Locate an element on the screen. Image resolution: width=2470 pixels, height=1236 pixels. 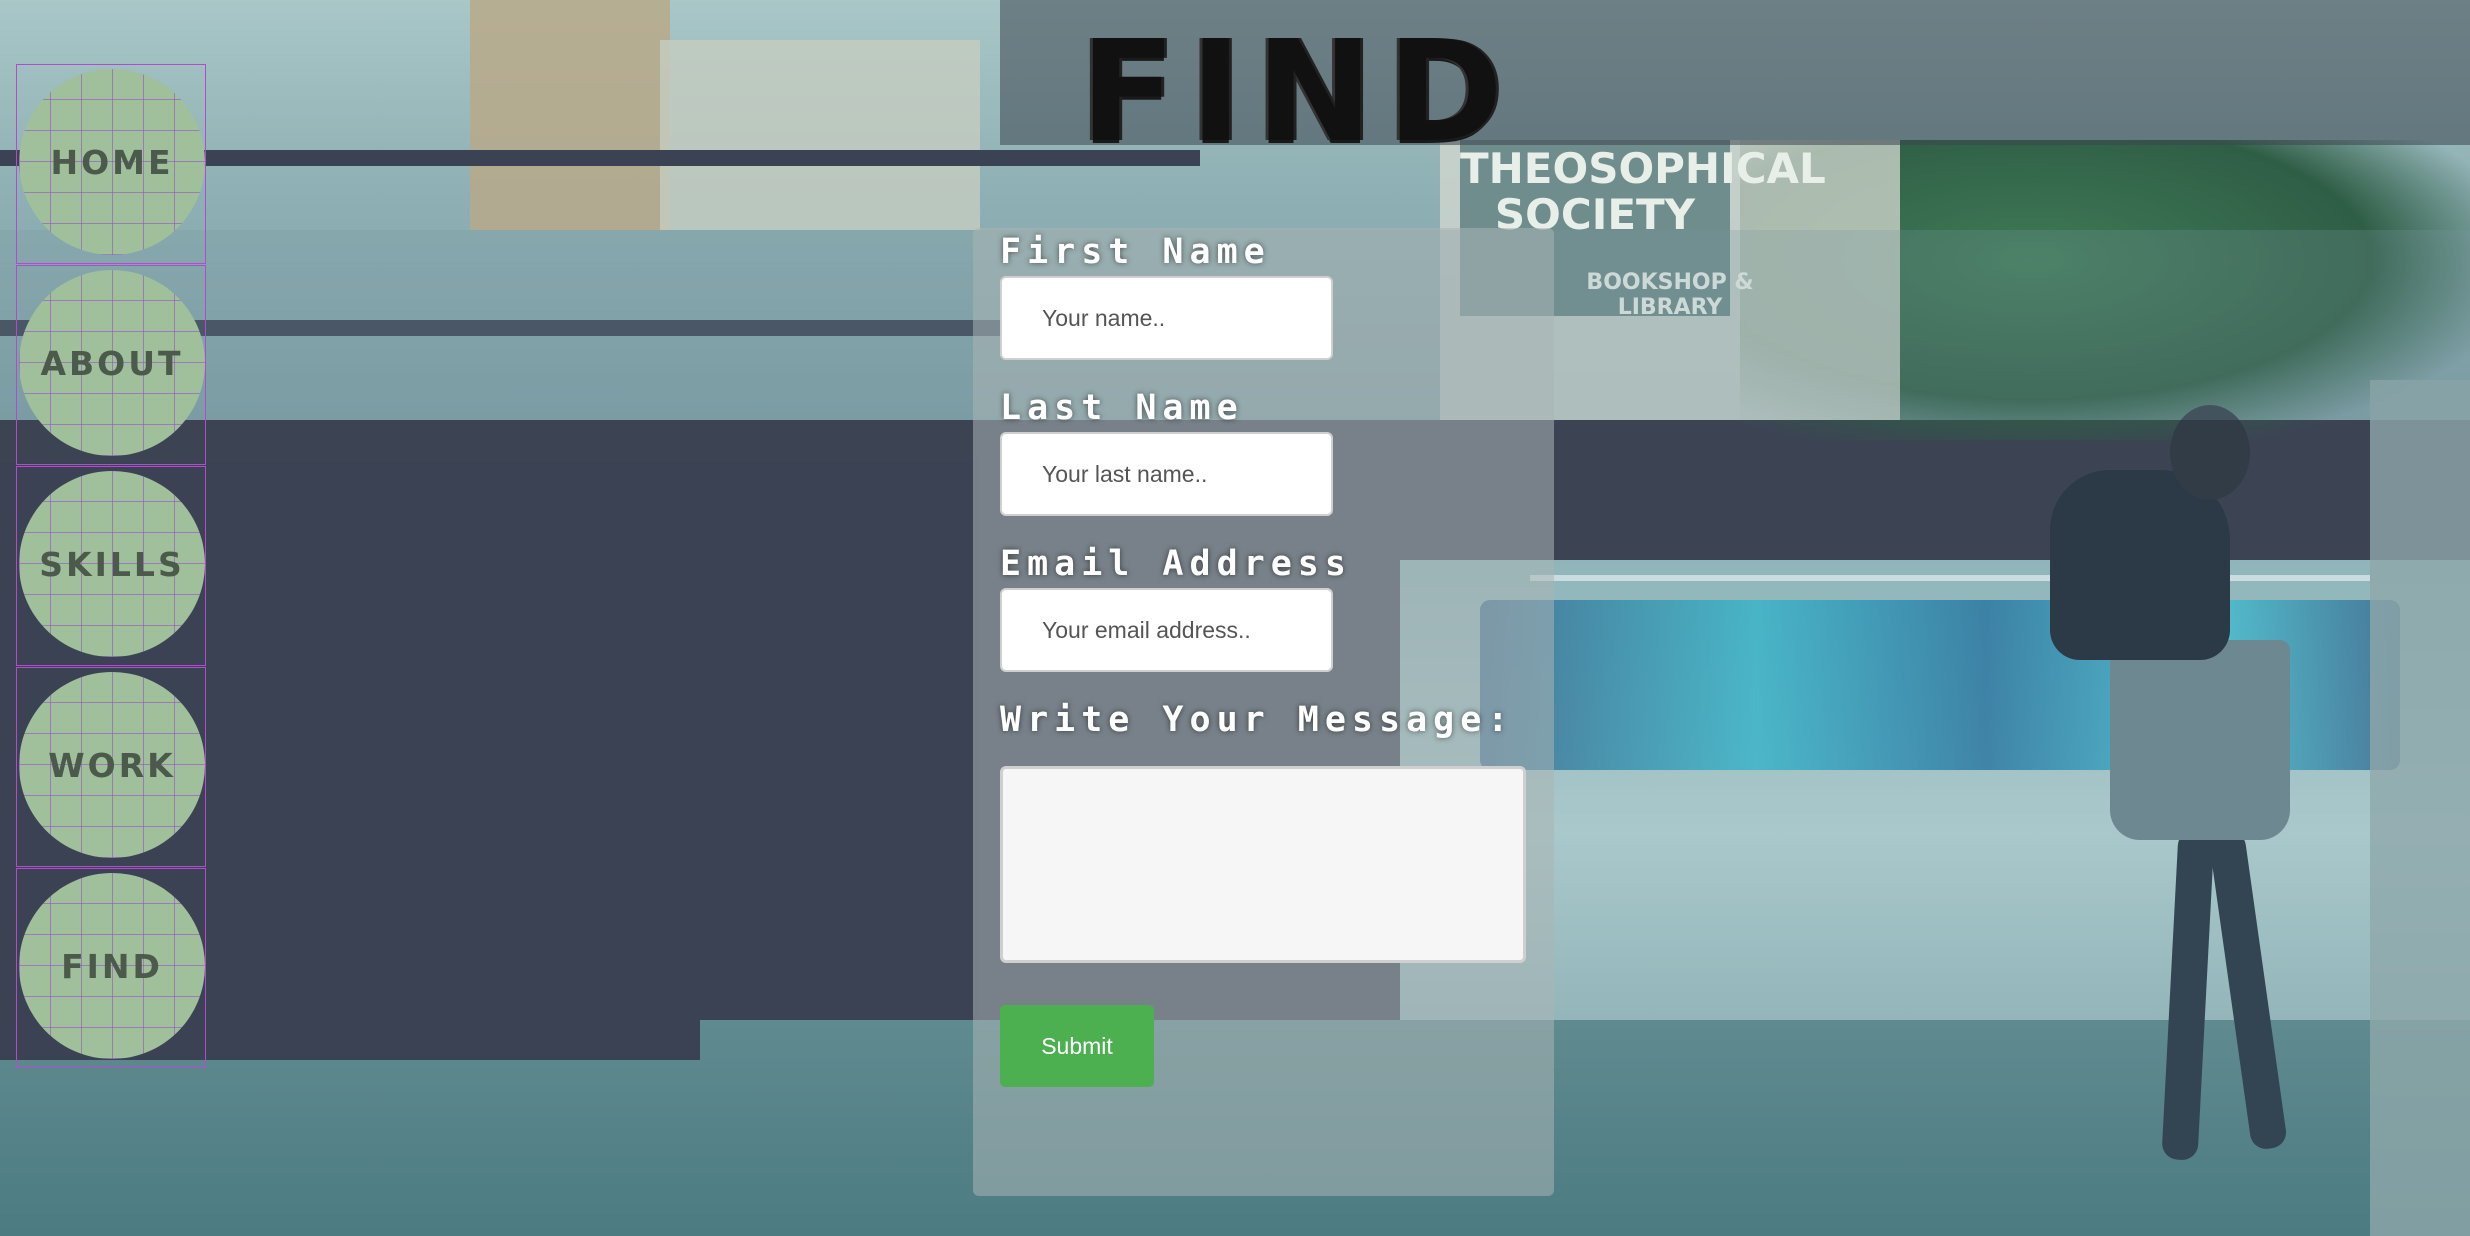
first-name-label: First Name is located at coordinates (1135, 252).